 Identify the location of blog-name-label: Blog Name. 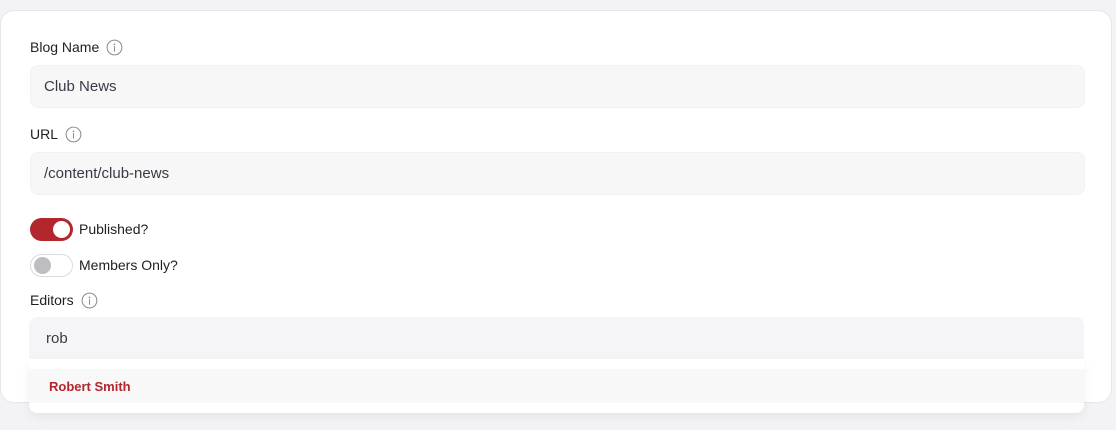
(65, 47).